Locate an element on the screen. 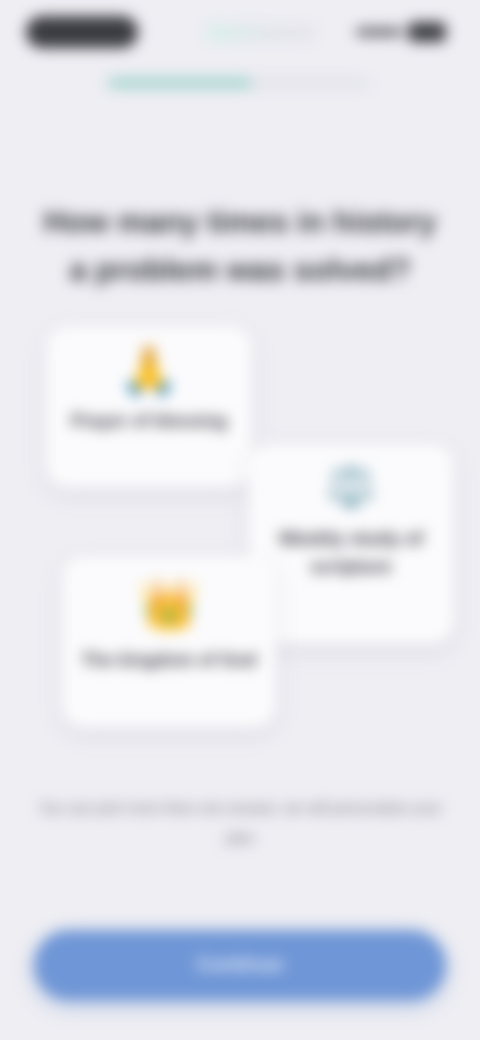 The height and width of the screenshot is (1040, 480). option-3-label: The kingdom of God is located at coordinates (169, 660).